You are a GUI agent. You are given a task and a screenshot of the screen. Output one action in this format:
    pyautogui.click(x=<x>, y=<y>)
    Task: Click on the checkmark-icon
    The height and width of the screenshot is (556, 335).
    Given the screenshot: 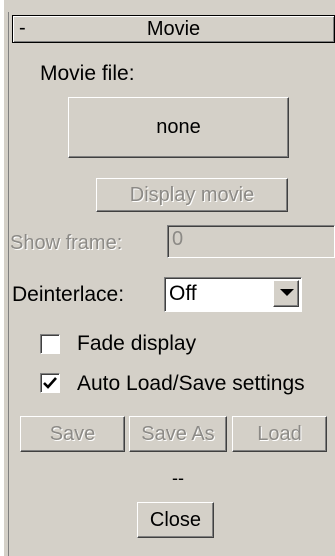 What is the action you would take?
    pyautogui.click(x=50, y=383)
    